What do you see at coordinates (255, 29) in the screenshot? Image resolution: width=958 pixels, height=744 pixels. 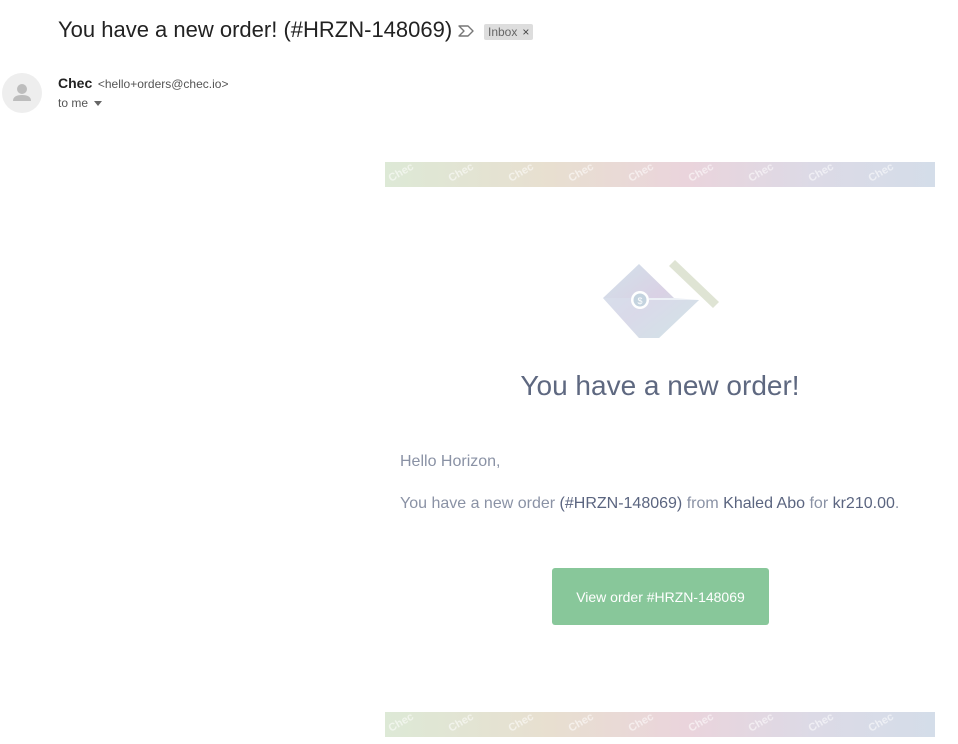 I see `email-subject: You have a new order! (#HRZN-148069)` at bounding box center [255, 29].